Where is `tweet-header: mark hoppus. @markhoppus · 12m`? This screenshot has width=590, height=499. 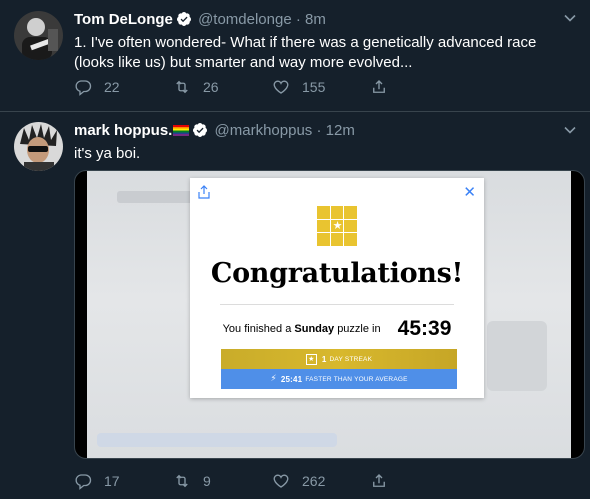 tweet-header: mark hoppus. @markhoppus · 12m is located at coordinates (312, 132).